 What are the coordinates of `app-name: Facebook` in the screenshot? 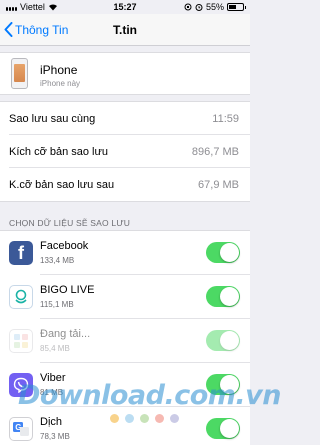 It's located at (64, 246).